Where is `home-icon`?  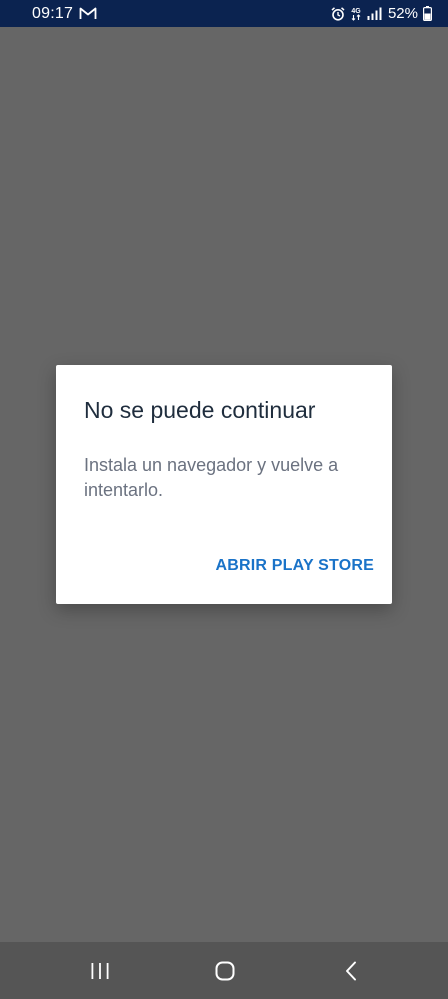 home-icon is located at coordinates (225, 971).